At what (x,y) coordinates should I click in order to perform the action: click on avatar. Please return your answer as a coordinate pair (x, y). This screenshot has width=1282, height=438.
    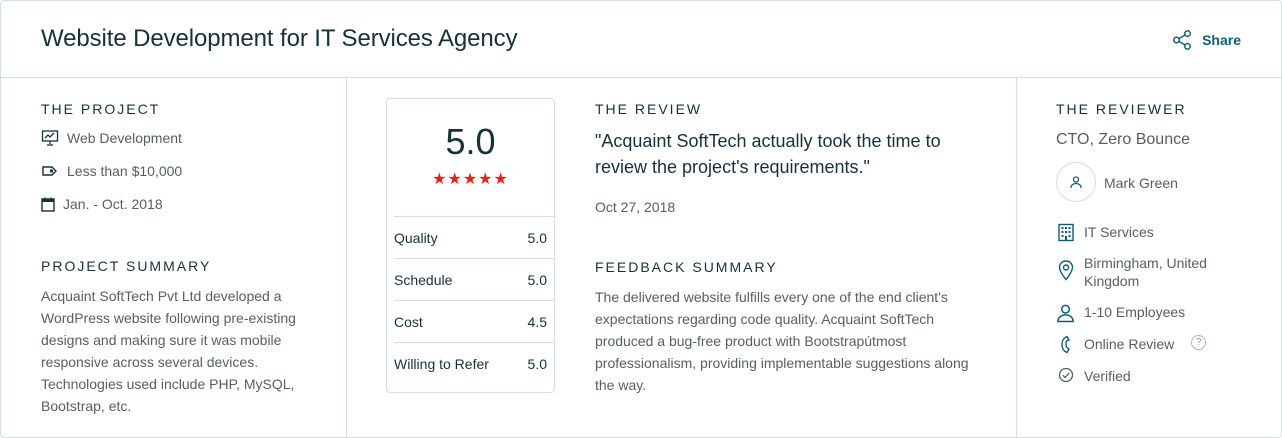
    Looking at the image, I should click on (1076, 182).